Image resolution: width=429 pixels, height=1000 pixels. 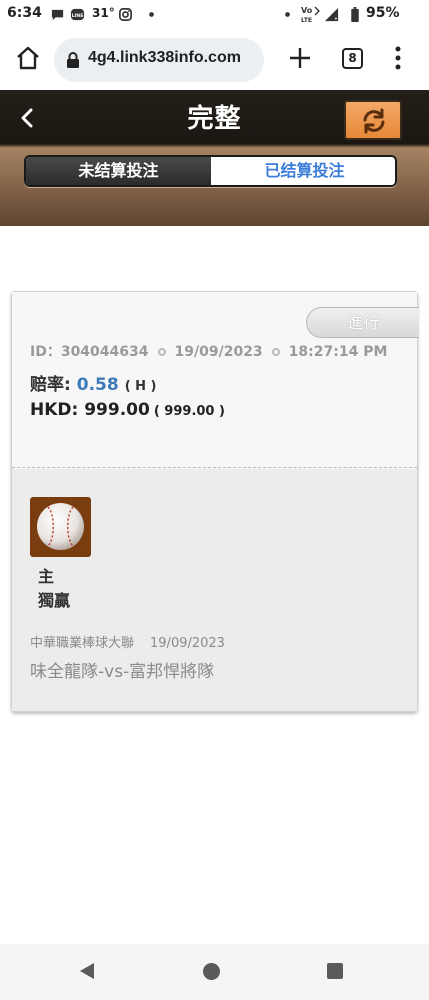 I want to click on lock-icon, so click(x=73, y=60).